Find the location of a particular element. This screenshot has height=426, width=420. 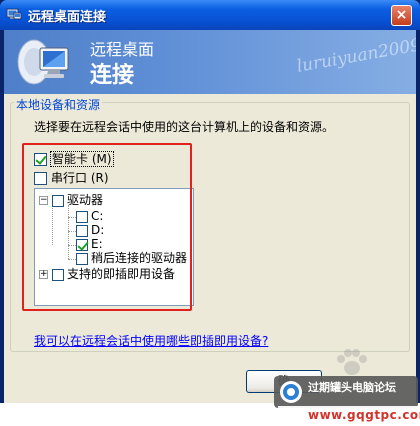

serial-ports-label: 串行口 (R) is located at coordinates (80, 178).